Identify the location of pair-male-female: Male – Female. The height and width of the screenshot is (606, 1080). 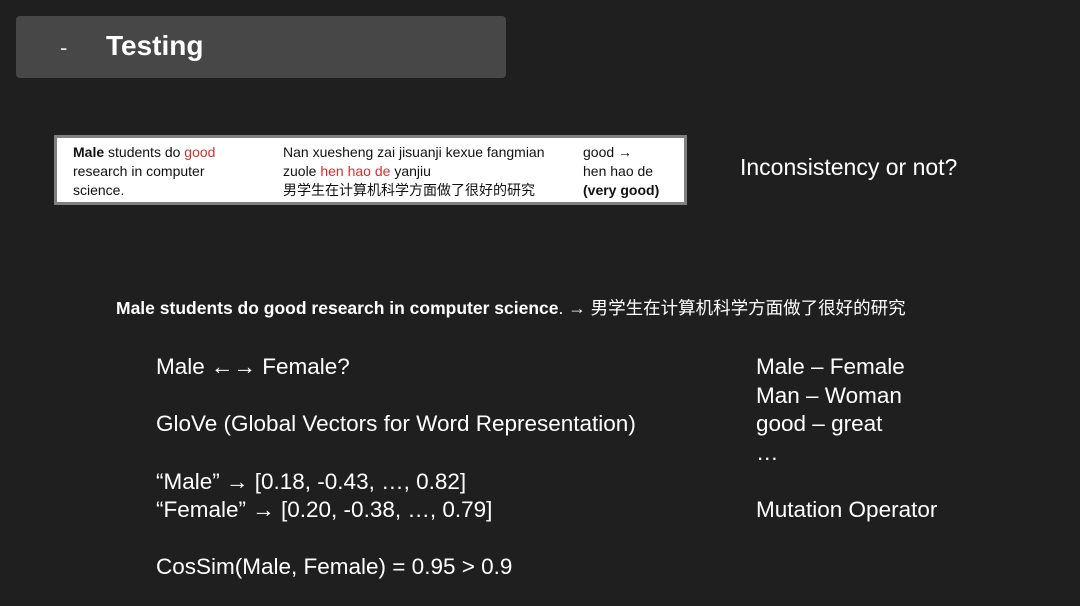
(830, 366).